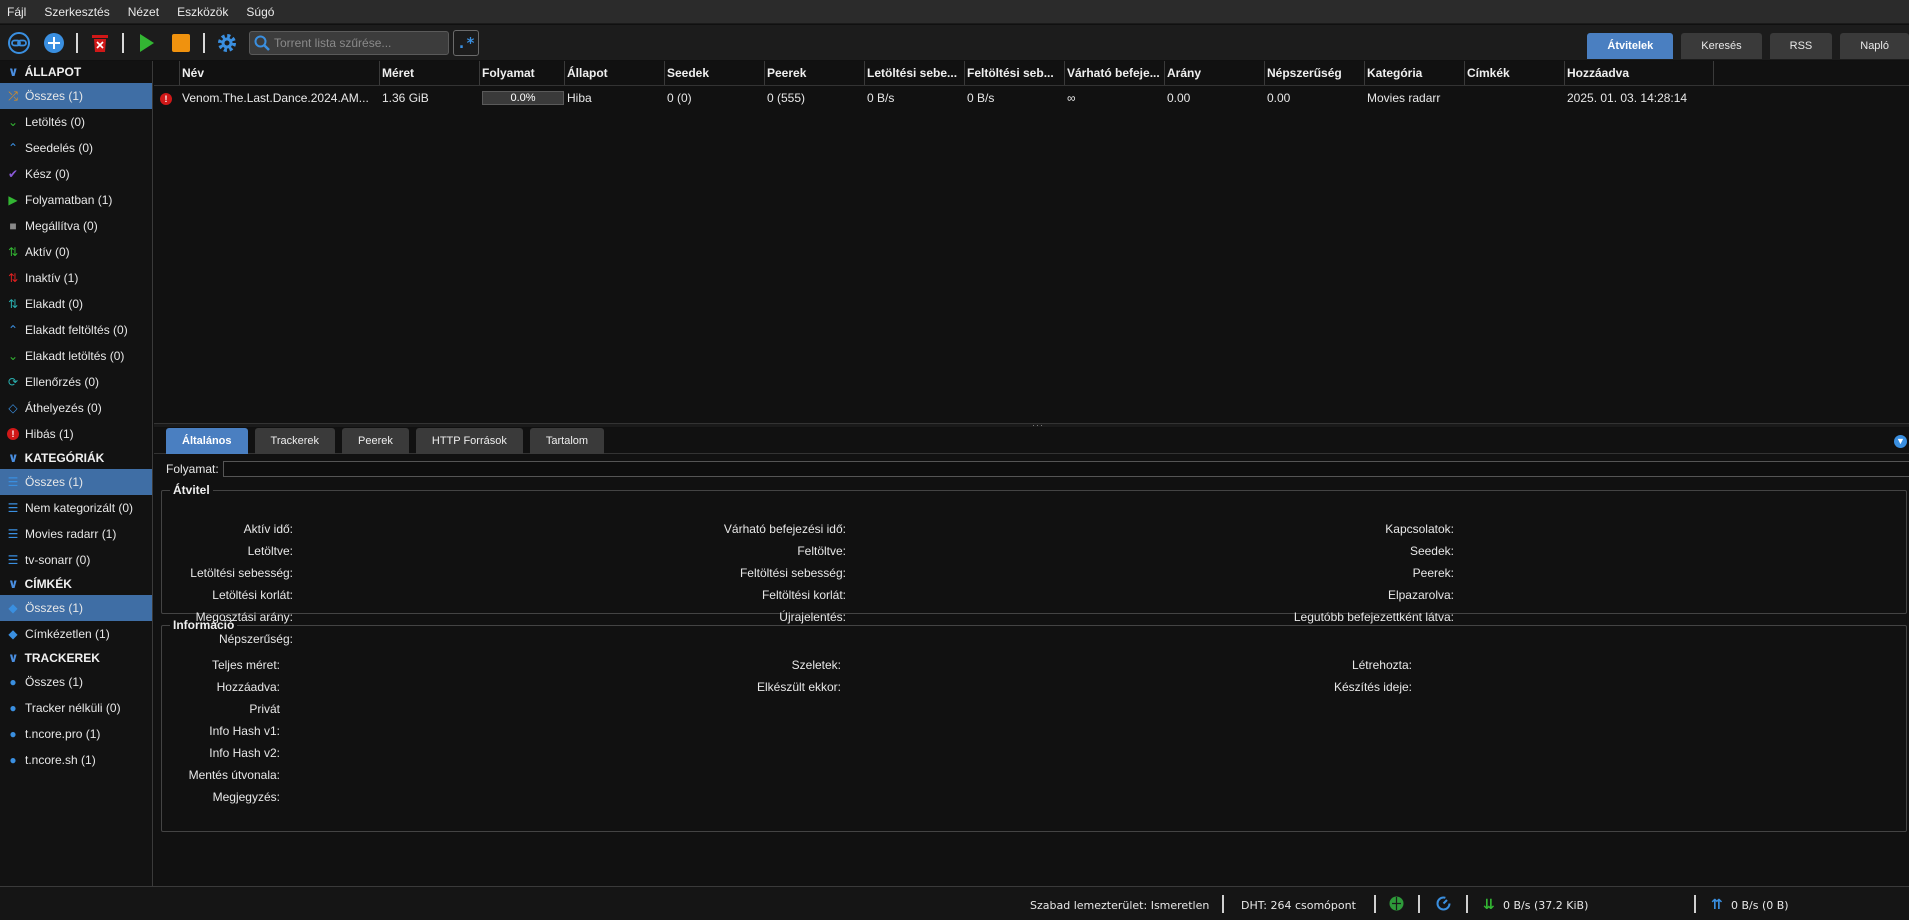  I want to click on column-header-tags: Címkék, so click(1515, 73).